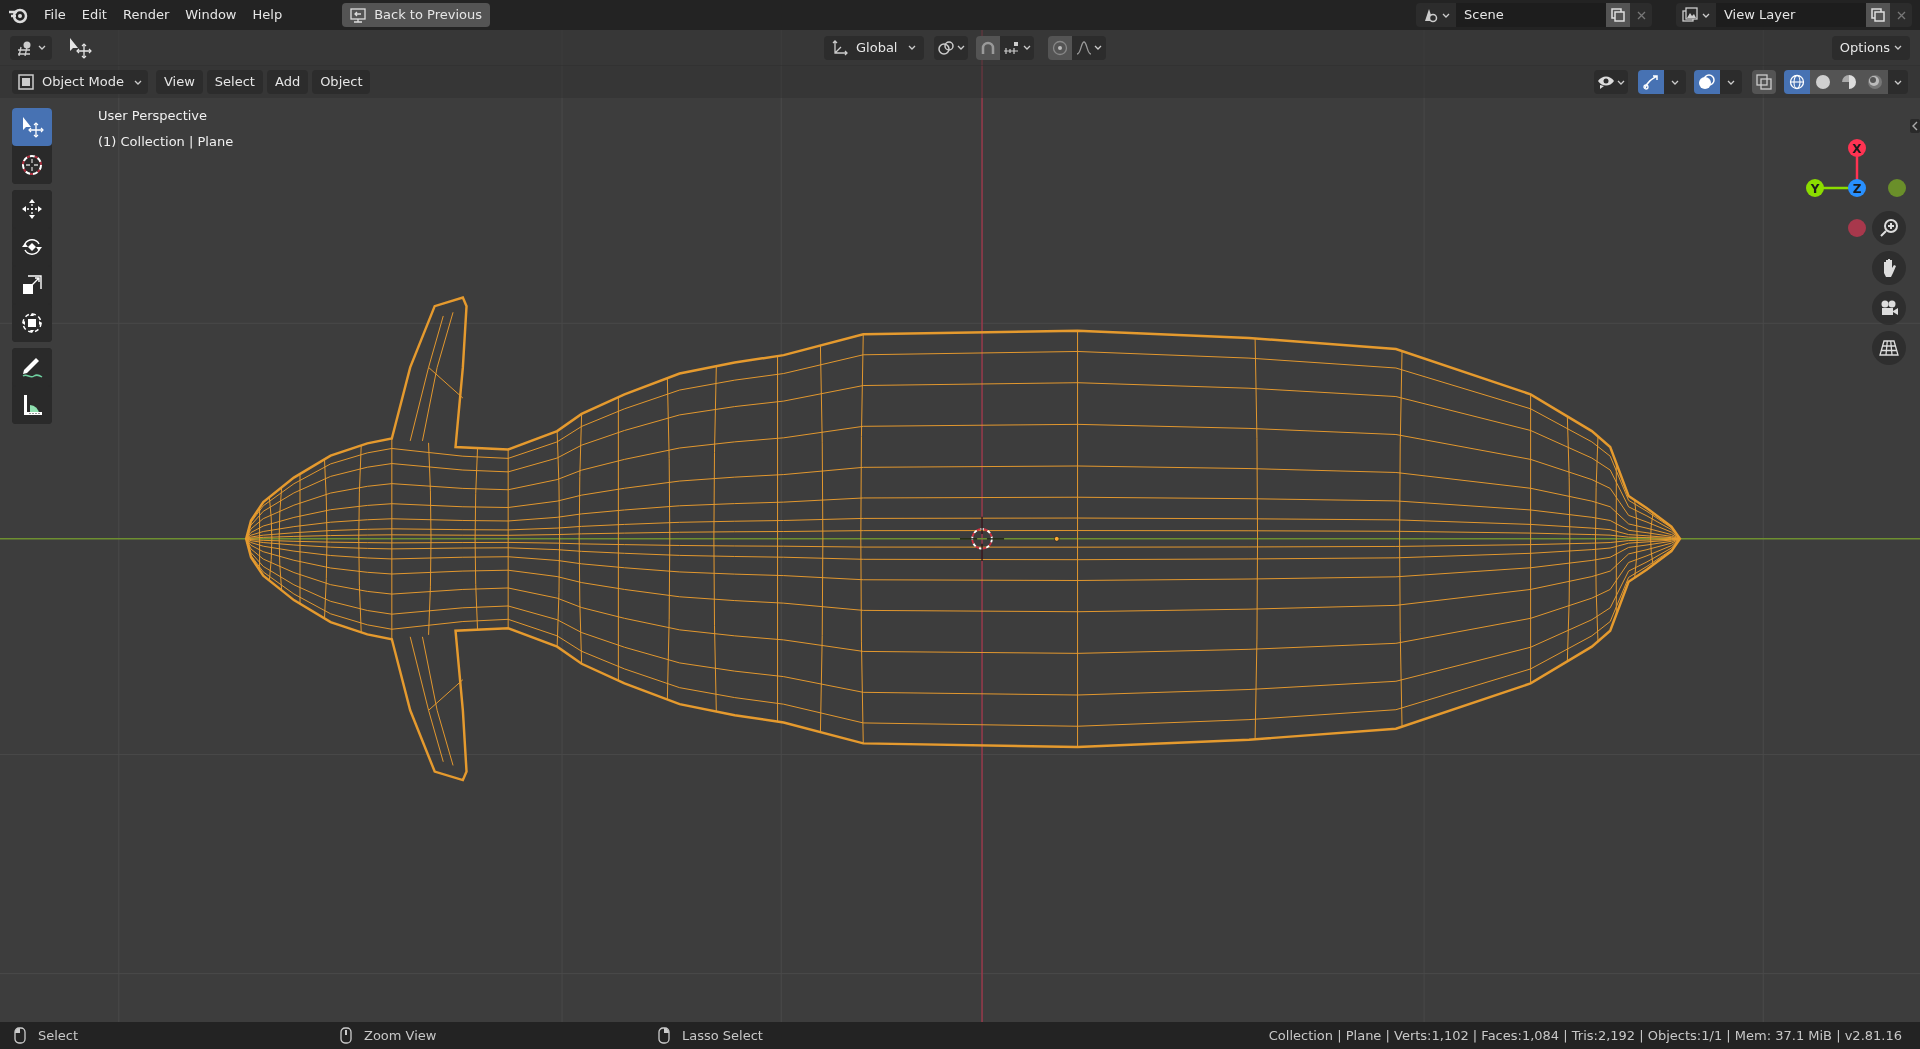  Describe the element at coordinates (1889, 268) in the screenshot. I see `pan-button` at that location.